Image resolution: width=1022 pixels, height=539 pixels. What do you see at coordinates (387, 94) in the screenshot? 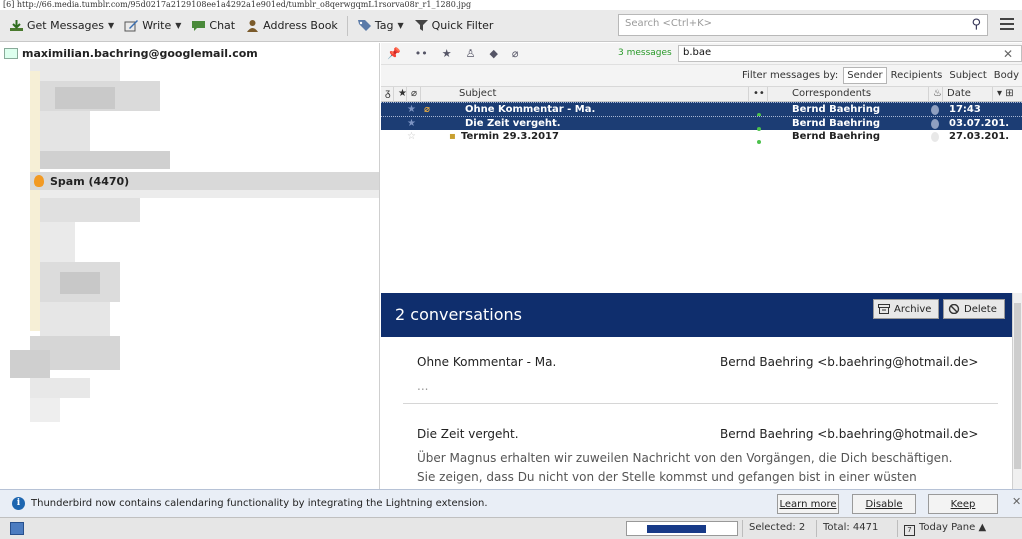
I see `thread-column-icon: ᵹ` at bounding box center [387, 94].